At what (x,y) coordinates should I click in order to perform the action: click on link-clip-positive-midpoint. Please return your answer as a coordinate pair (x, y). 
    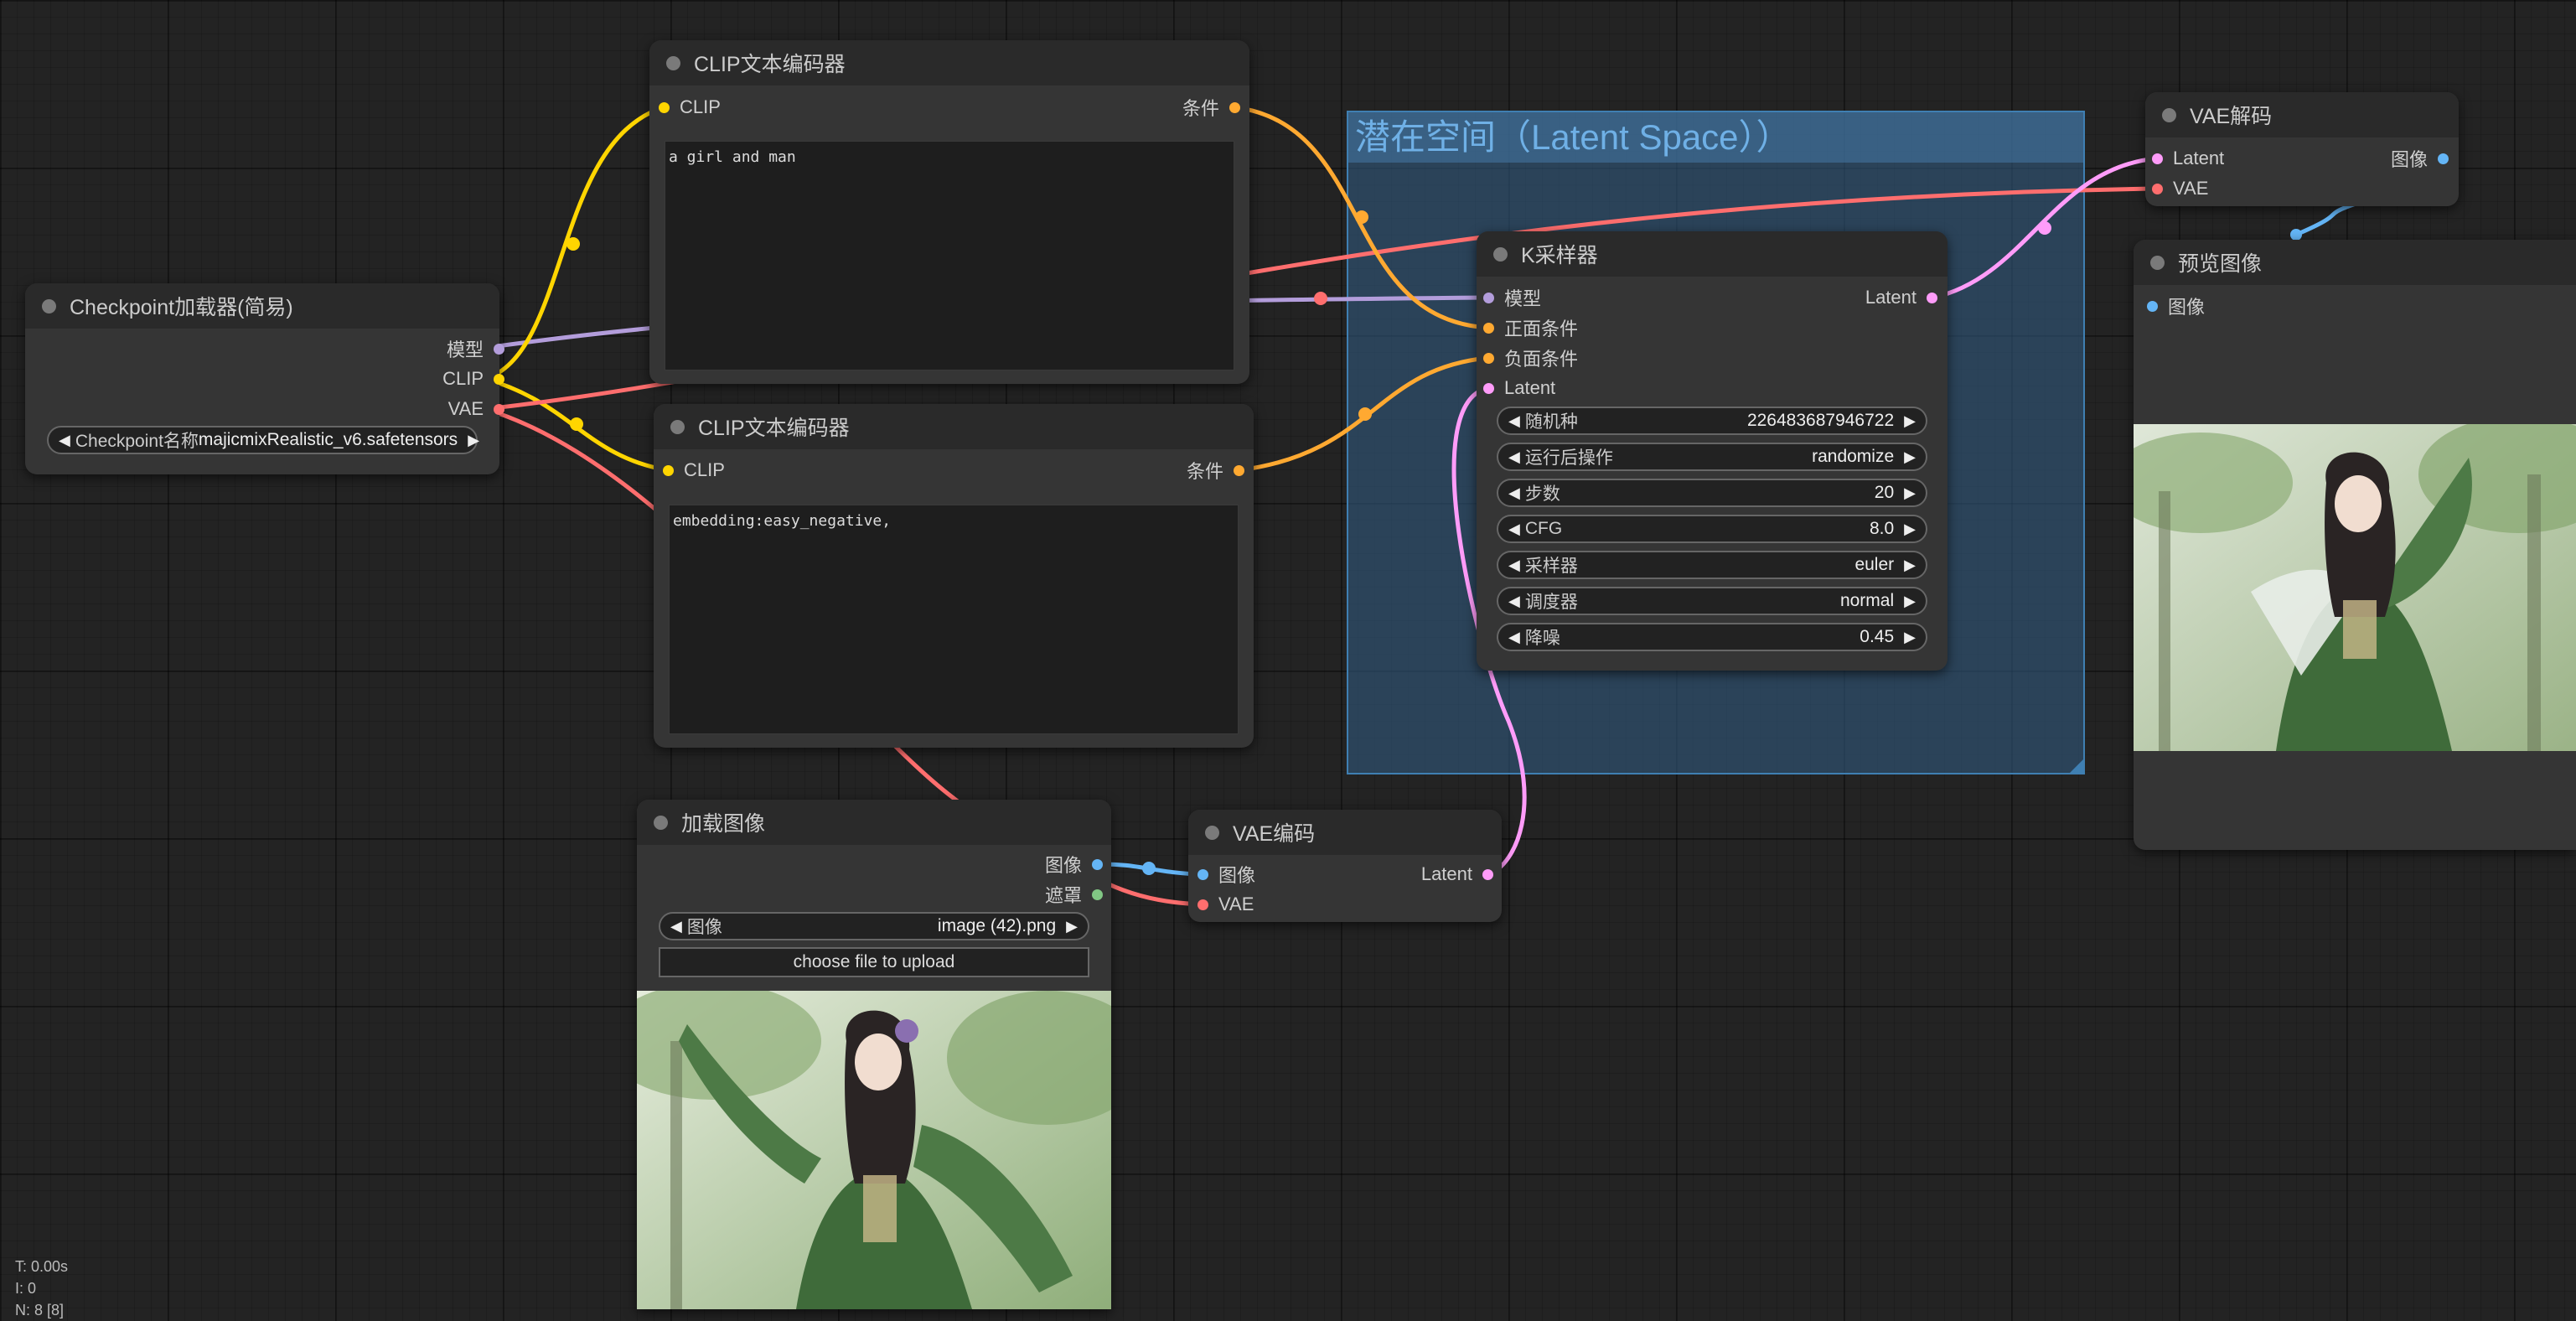
    Looking at the image, I should click on (573, 244).